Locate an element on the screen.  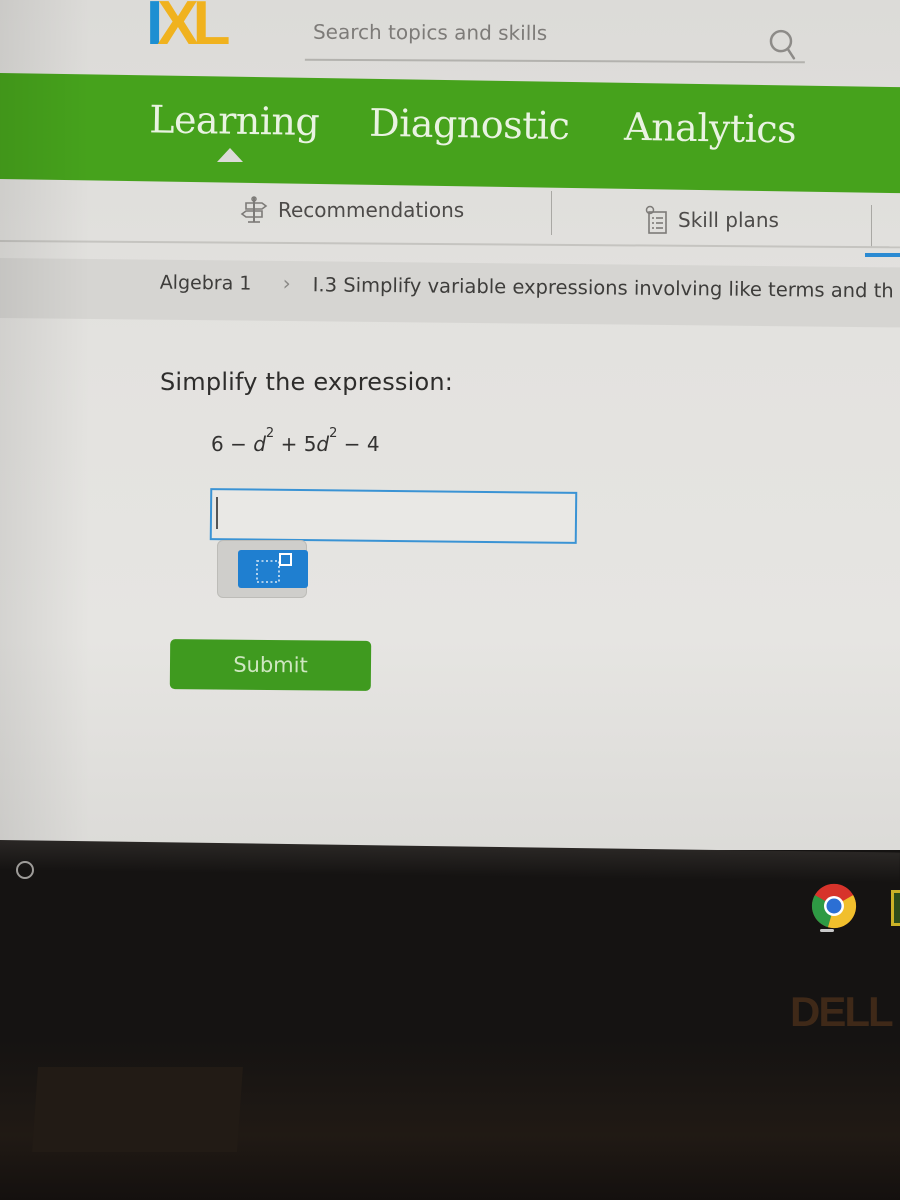
logo-letter-i: I is located at coordinates (154, 29).